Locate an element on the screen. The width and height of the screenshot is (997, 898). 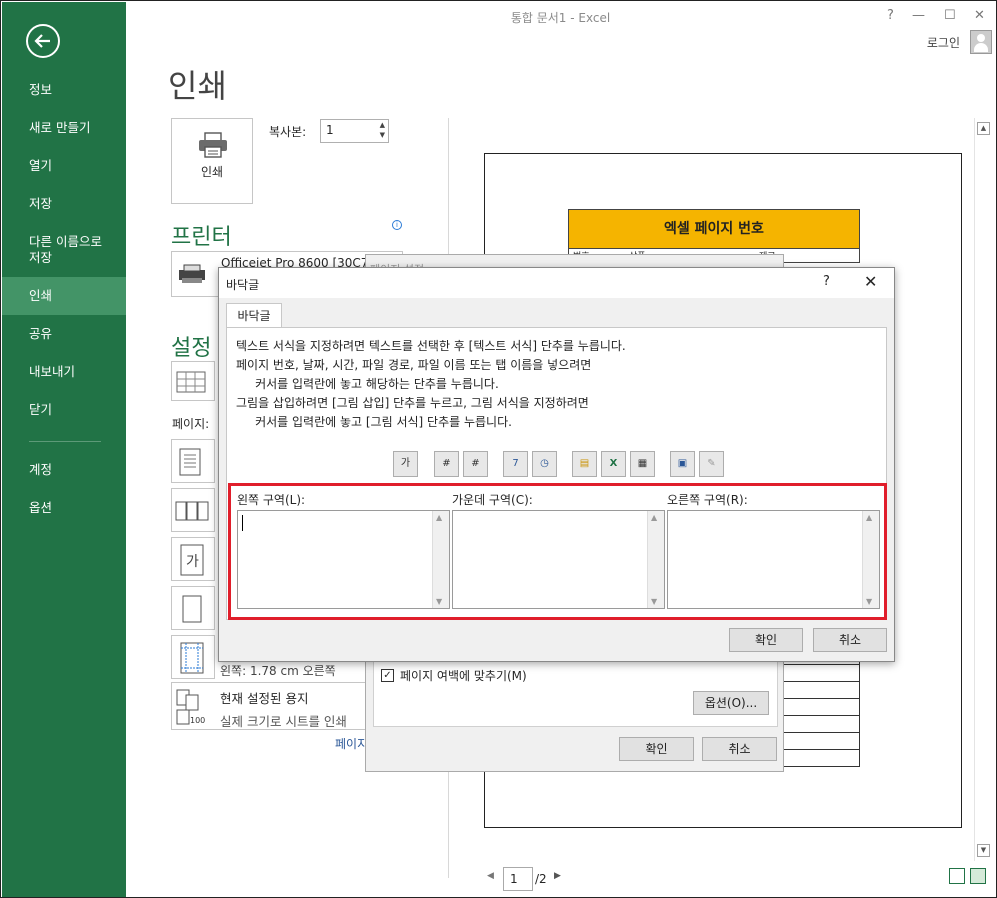
page-setup-ok-button: 확인 is located at coordinates (656, 749).